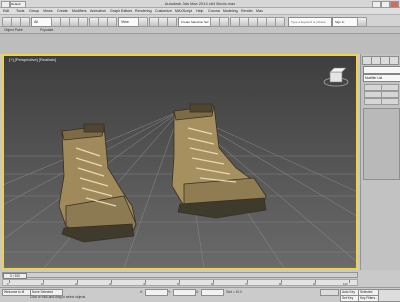  What do you see at coordinates (79, 11) in the screenshot?
I see `menu-modifiers: Modifiers` at bounding box center [79, 11].